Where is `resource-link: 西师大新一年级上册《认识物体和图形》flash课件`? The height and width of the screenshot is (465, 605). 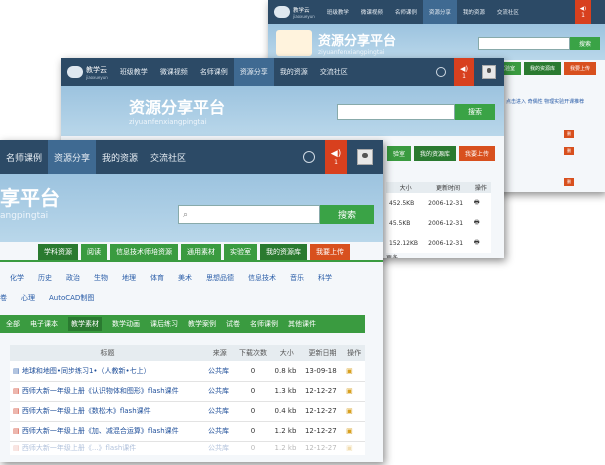 resource-link: 西师大新一年级上册《认识物体和图形》flash课件 is located at coordinates (100, 391).